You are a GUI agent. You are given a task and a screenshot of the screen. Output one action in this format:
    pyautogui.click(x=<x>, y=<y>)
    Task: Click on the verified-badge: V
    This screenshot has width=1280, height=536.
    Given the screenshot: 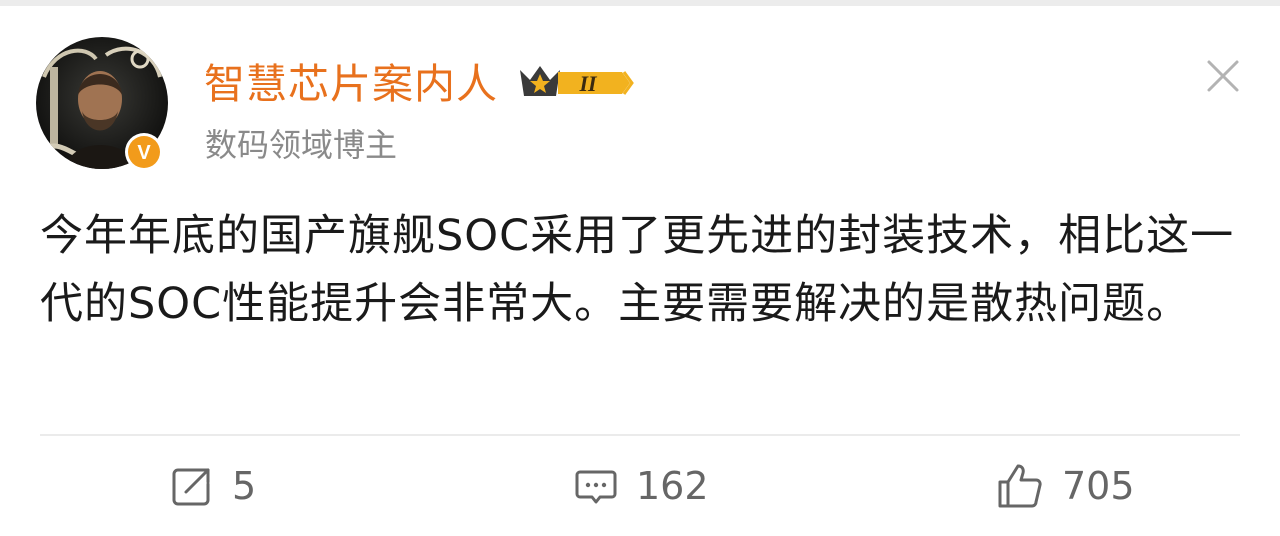 What is the action you would take?
    pyautogui.click(x=144, y=152)
    